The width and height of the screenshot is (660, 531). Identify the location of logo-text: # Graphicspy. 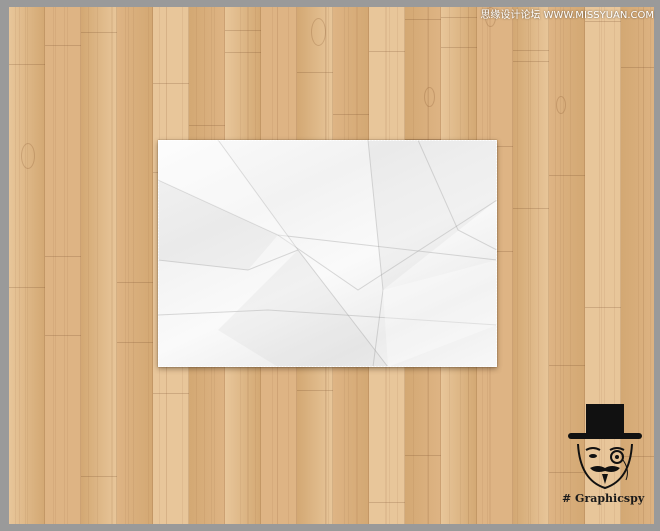
(603, 498).